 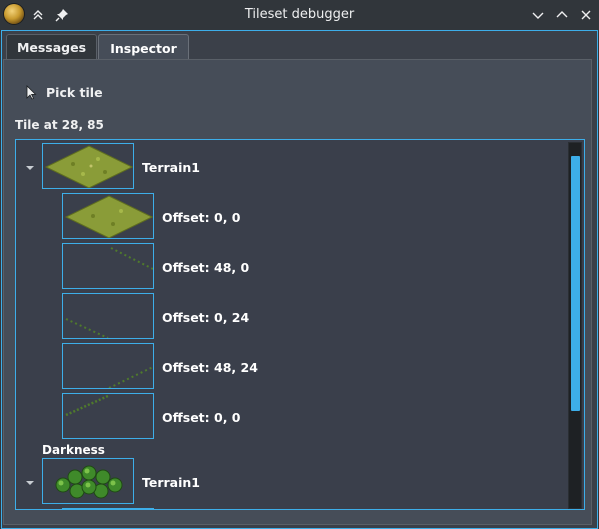 What do you see at coordinates (51, 47) in the screenshot?
I see `tab-messages: Messages` at bounding box center [51, 47].